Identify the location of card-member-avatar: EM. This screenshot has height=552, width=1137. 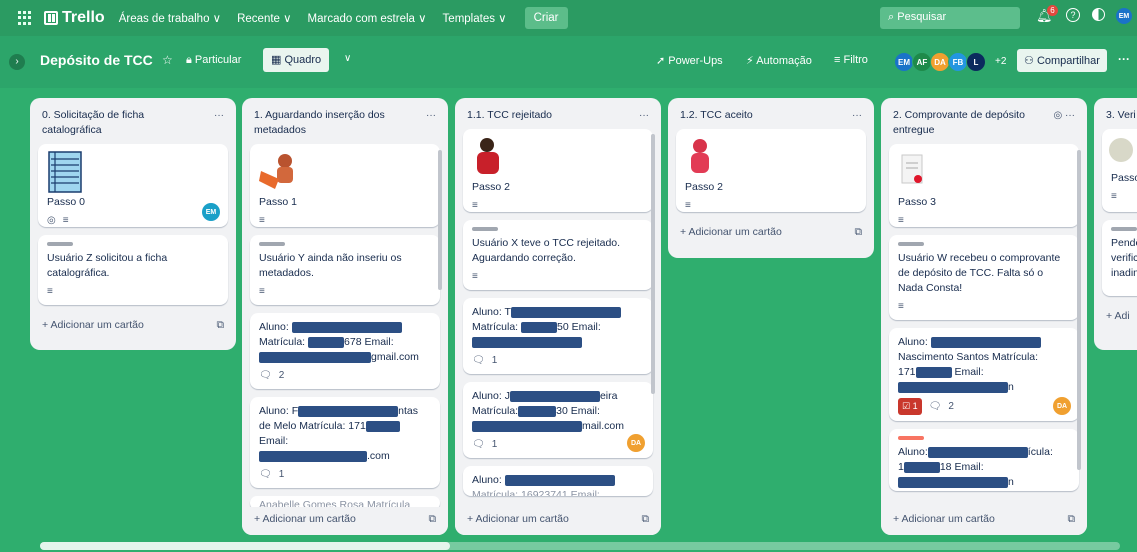
(211, 212).